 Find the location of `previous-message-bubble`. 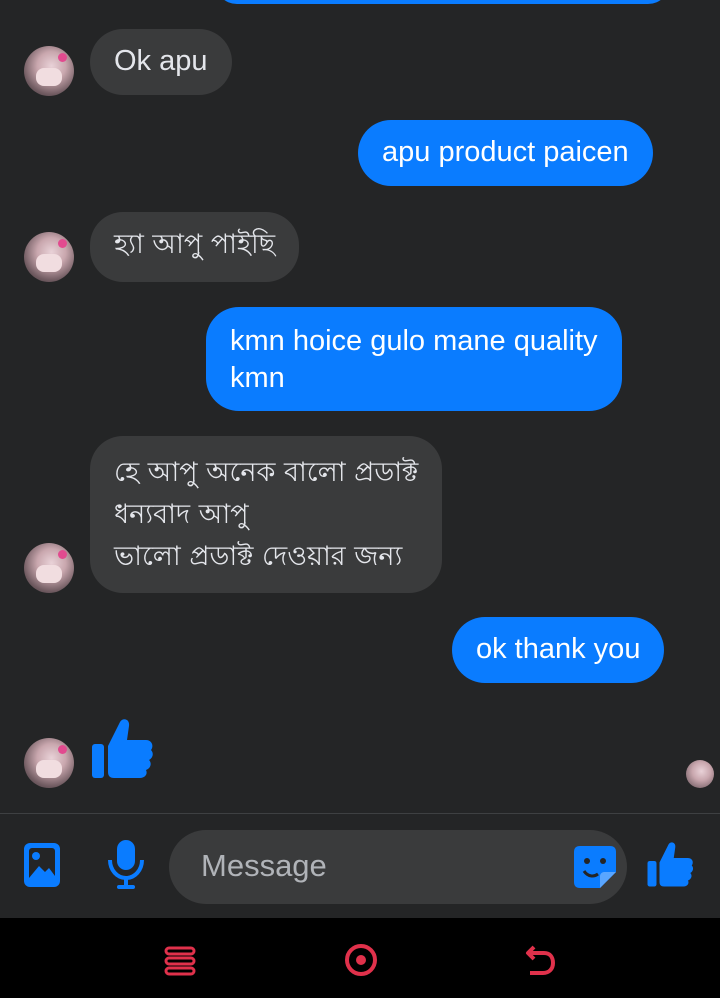

previous-message-bubble is located at coordinates (442, 2).